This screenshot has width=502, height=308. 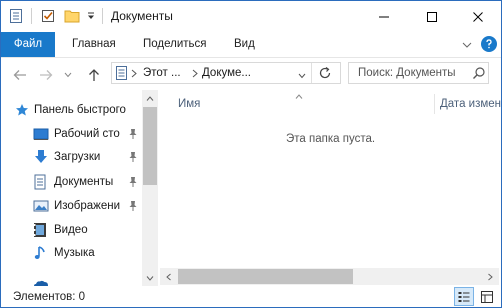 What do you see at coordinates (72, 16) in the screenshot?
I see `new-folder-icon` at bounding box center [72, 16].